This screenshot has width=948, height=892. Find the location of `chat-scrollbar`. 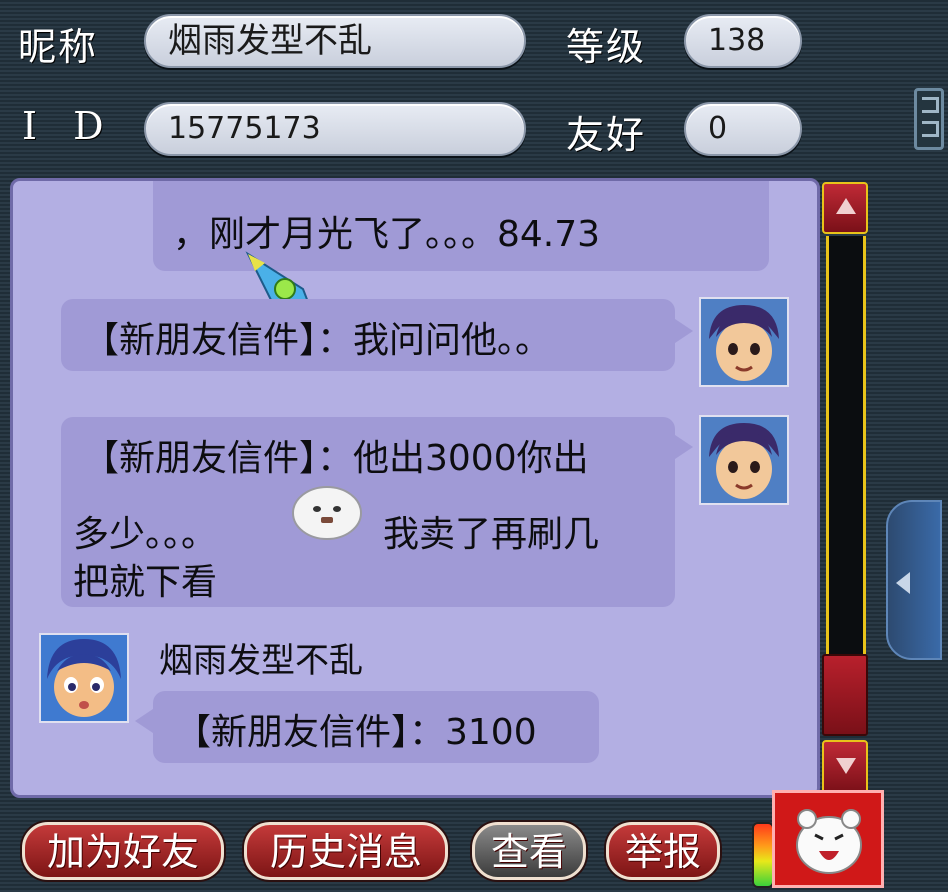

chat-scrollbar is located at coordinates (846, 488).